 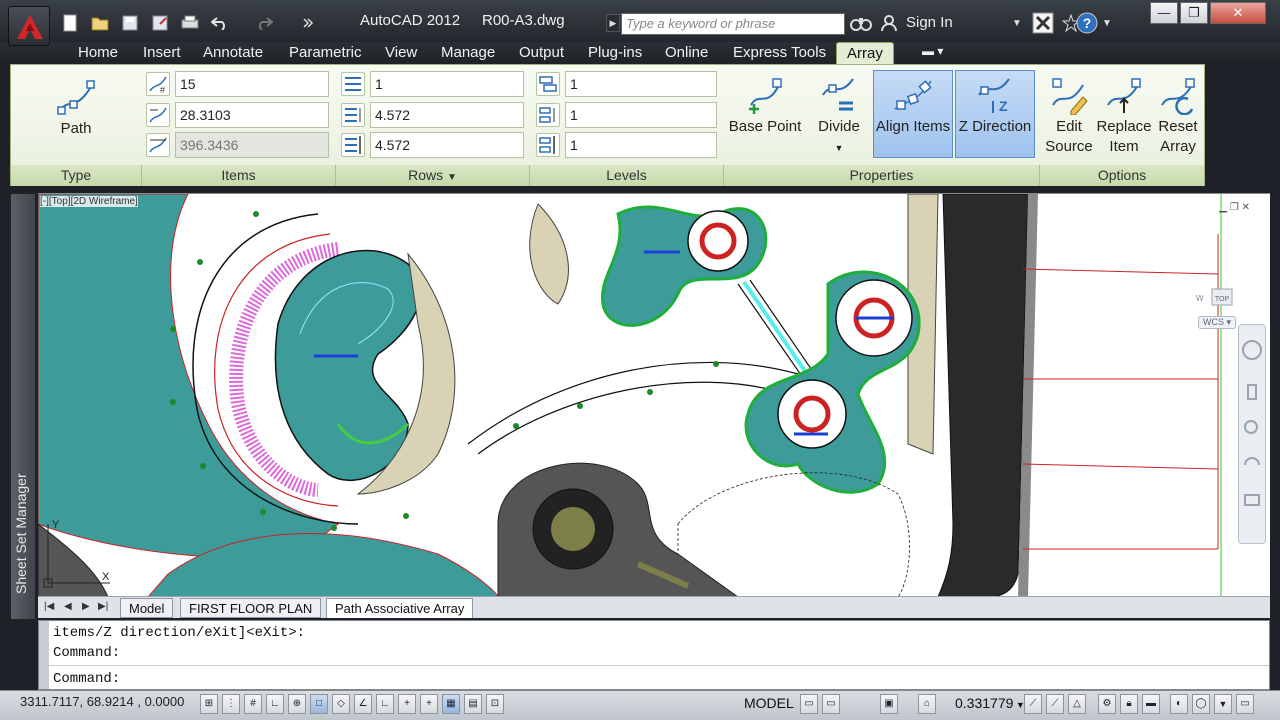 What do you see at coordinates (1223, 704) in the screenshot?
I see `status-bar-menu-icon: ▼` at bounding box center [1223, 704].